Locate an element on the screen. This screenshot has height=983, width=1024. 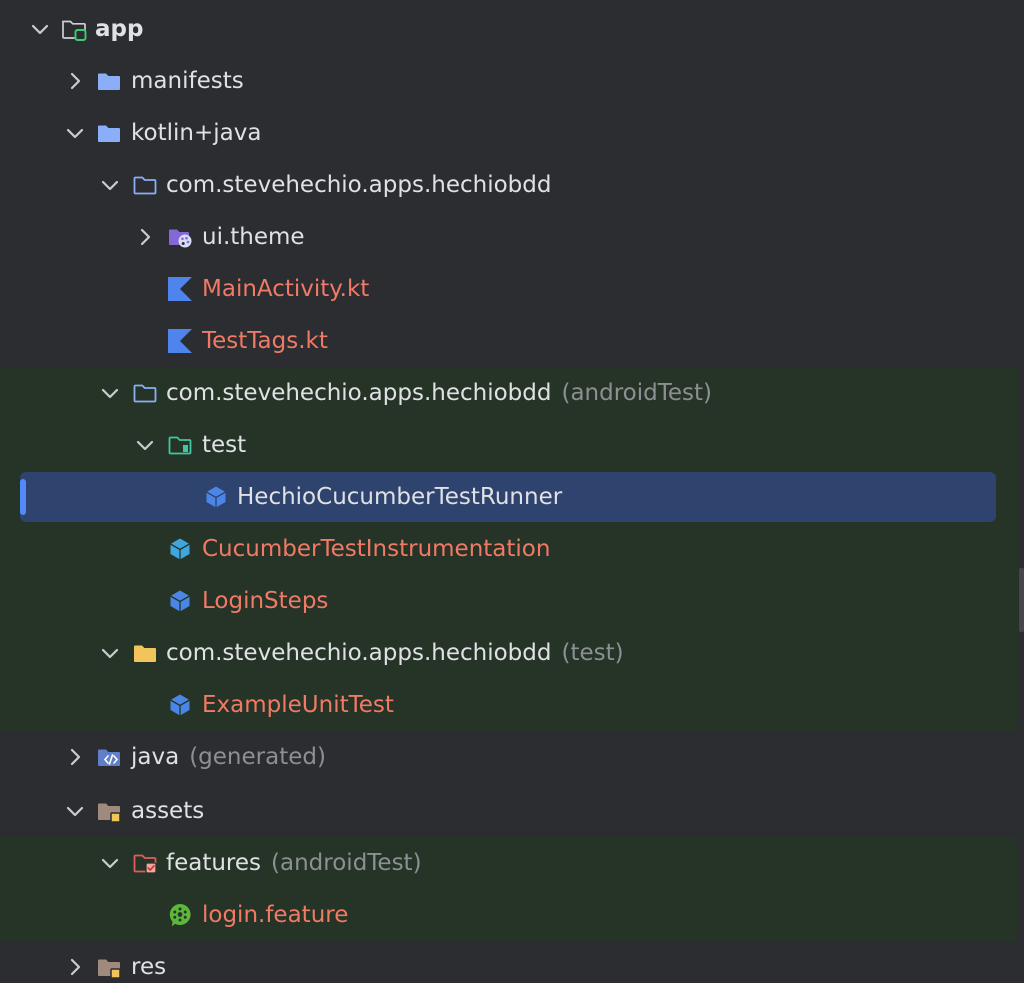
module-folder-icon is located at coordinates (74, 29).